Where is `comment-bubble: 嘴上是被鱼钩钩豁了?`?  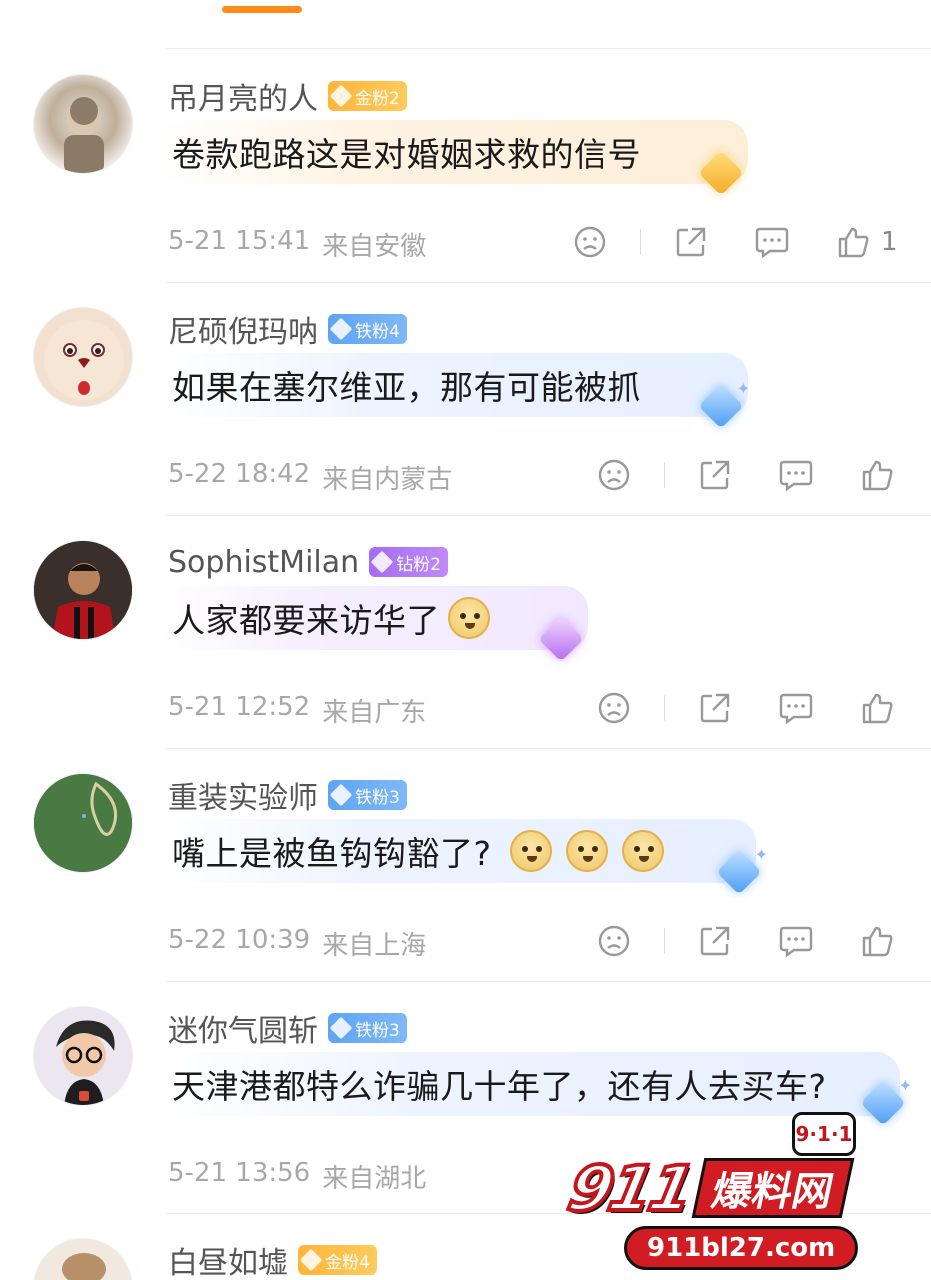 comment-bubble: 嘴上是被鱼钩钩豁了? is located at coordinates (457, 851).